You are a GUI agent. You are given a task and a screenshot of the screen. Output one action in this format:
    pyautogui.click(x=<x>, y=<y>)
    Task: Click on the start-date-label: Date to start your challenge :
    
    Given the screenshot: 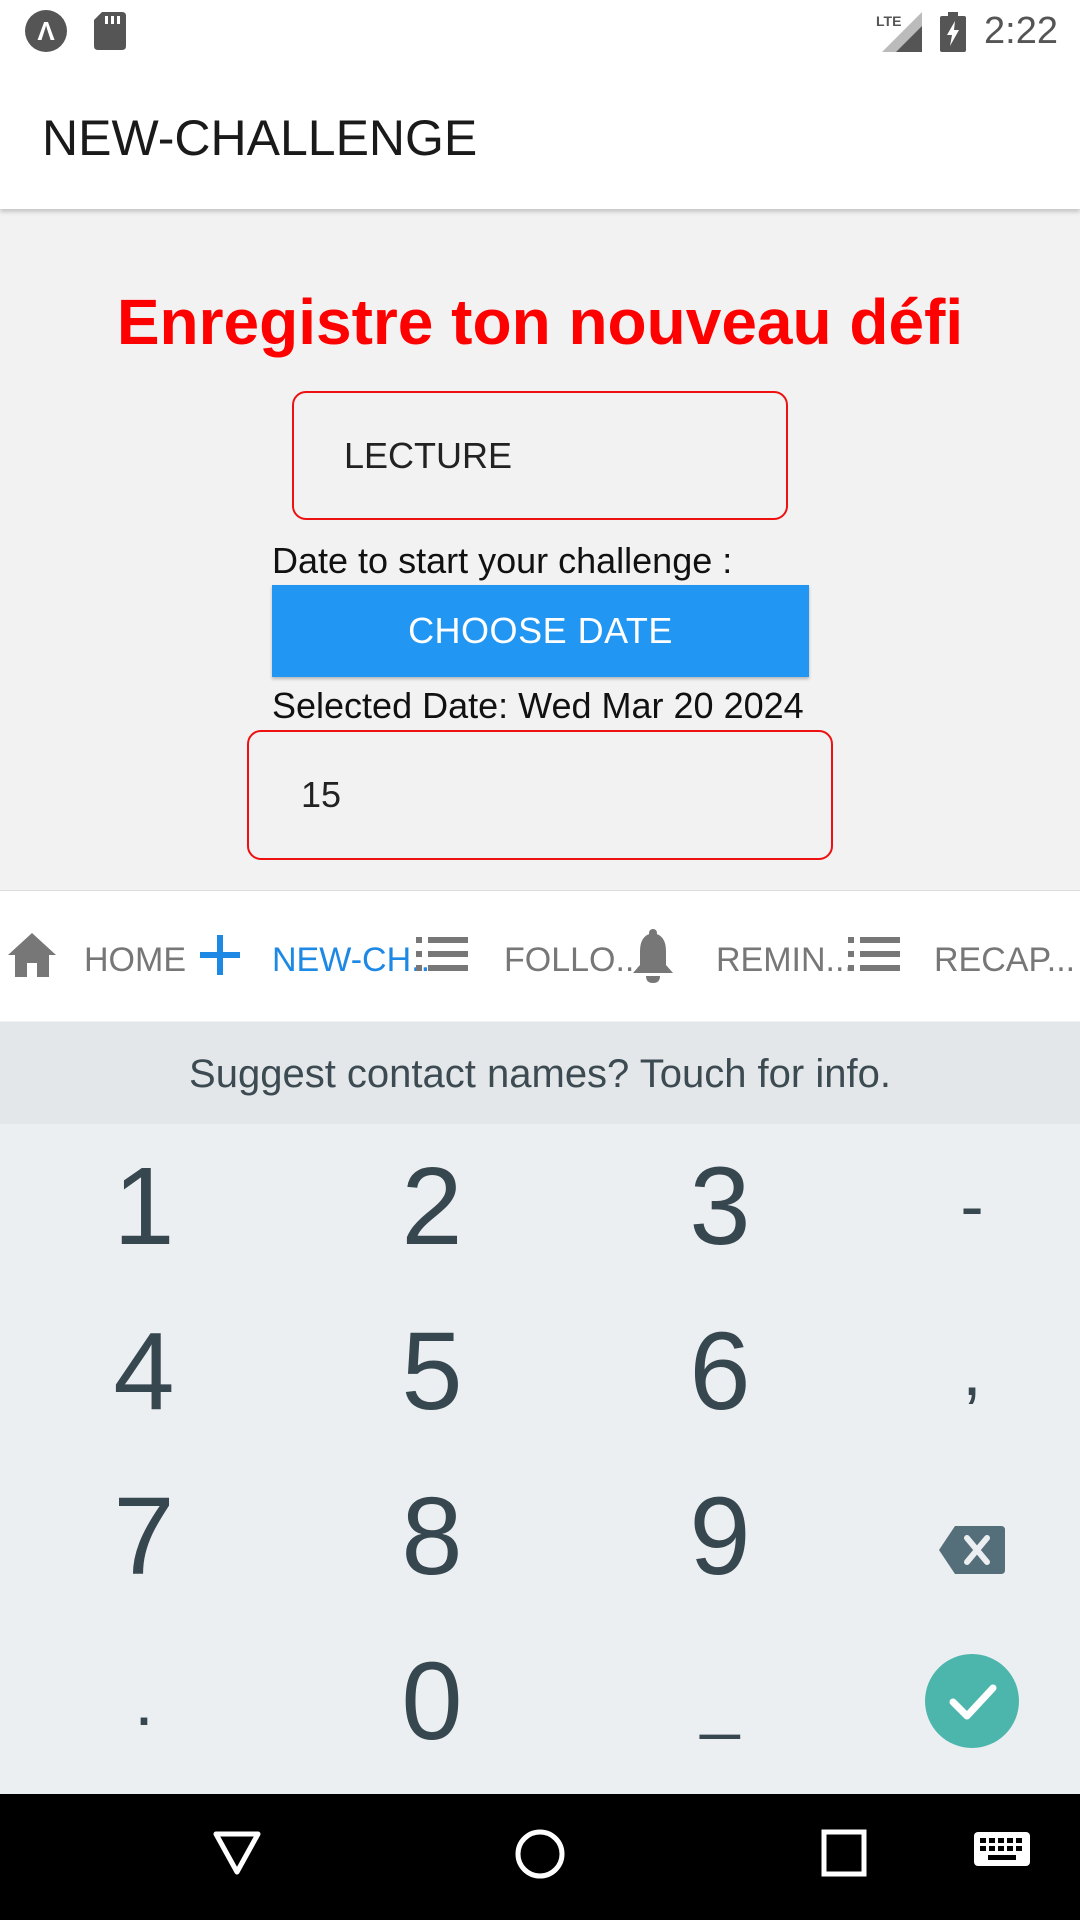 What is the action you would take?
    pyautogui.click(x=502, y=560)
    